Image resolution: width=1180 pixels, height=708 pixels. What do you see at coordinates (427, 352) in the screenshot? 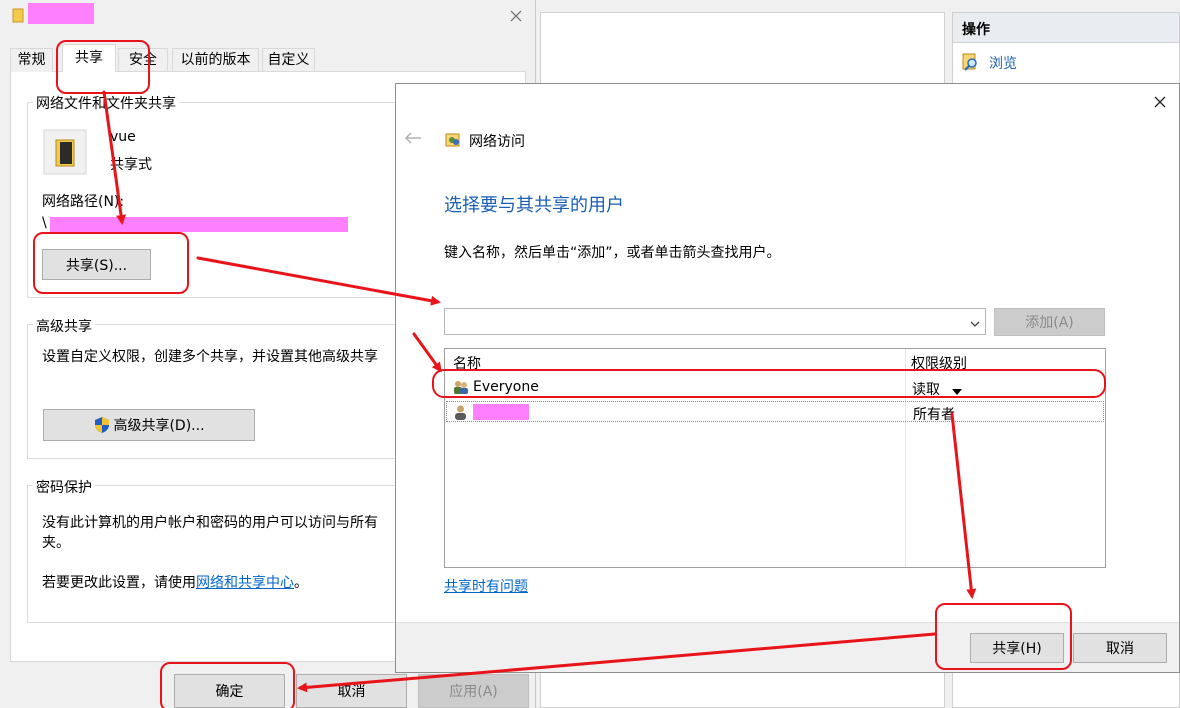
I see `arrow-to-everyone-row` at bounding box center [427, 352].